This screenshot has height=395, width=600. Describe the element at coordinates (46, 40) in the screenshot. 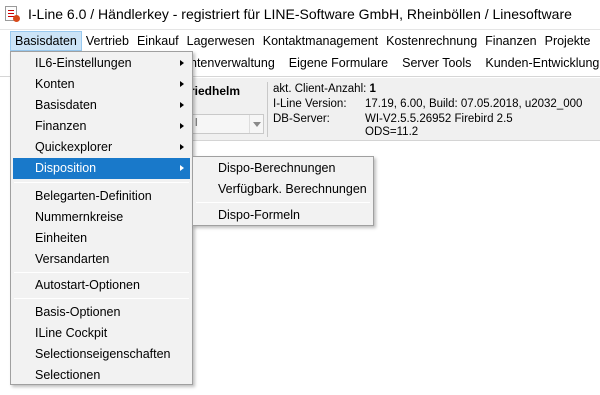

I see `menu-basisdaten: Basisdaten` at that location.